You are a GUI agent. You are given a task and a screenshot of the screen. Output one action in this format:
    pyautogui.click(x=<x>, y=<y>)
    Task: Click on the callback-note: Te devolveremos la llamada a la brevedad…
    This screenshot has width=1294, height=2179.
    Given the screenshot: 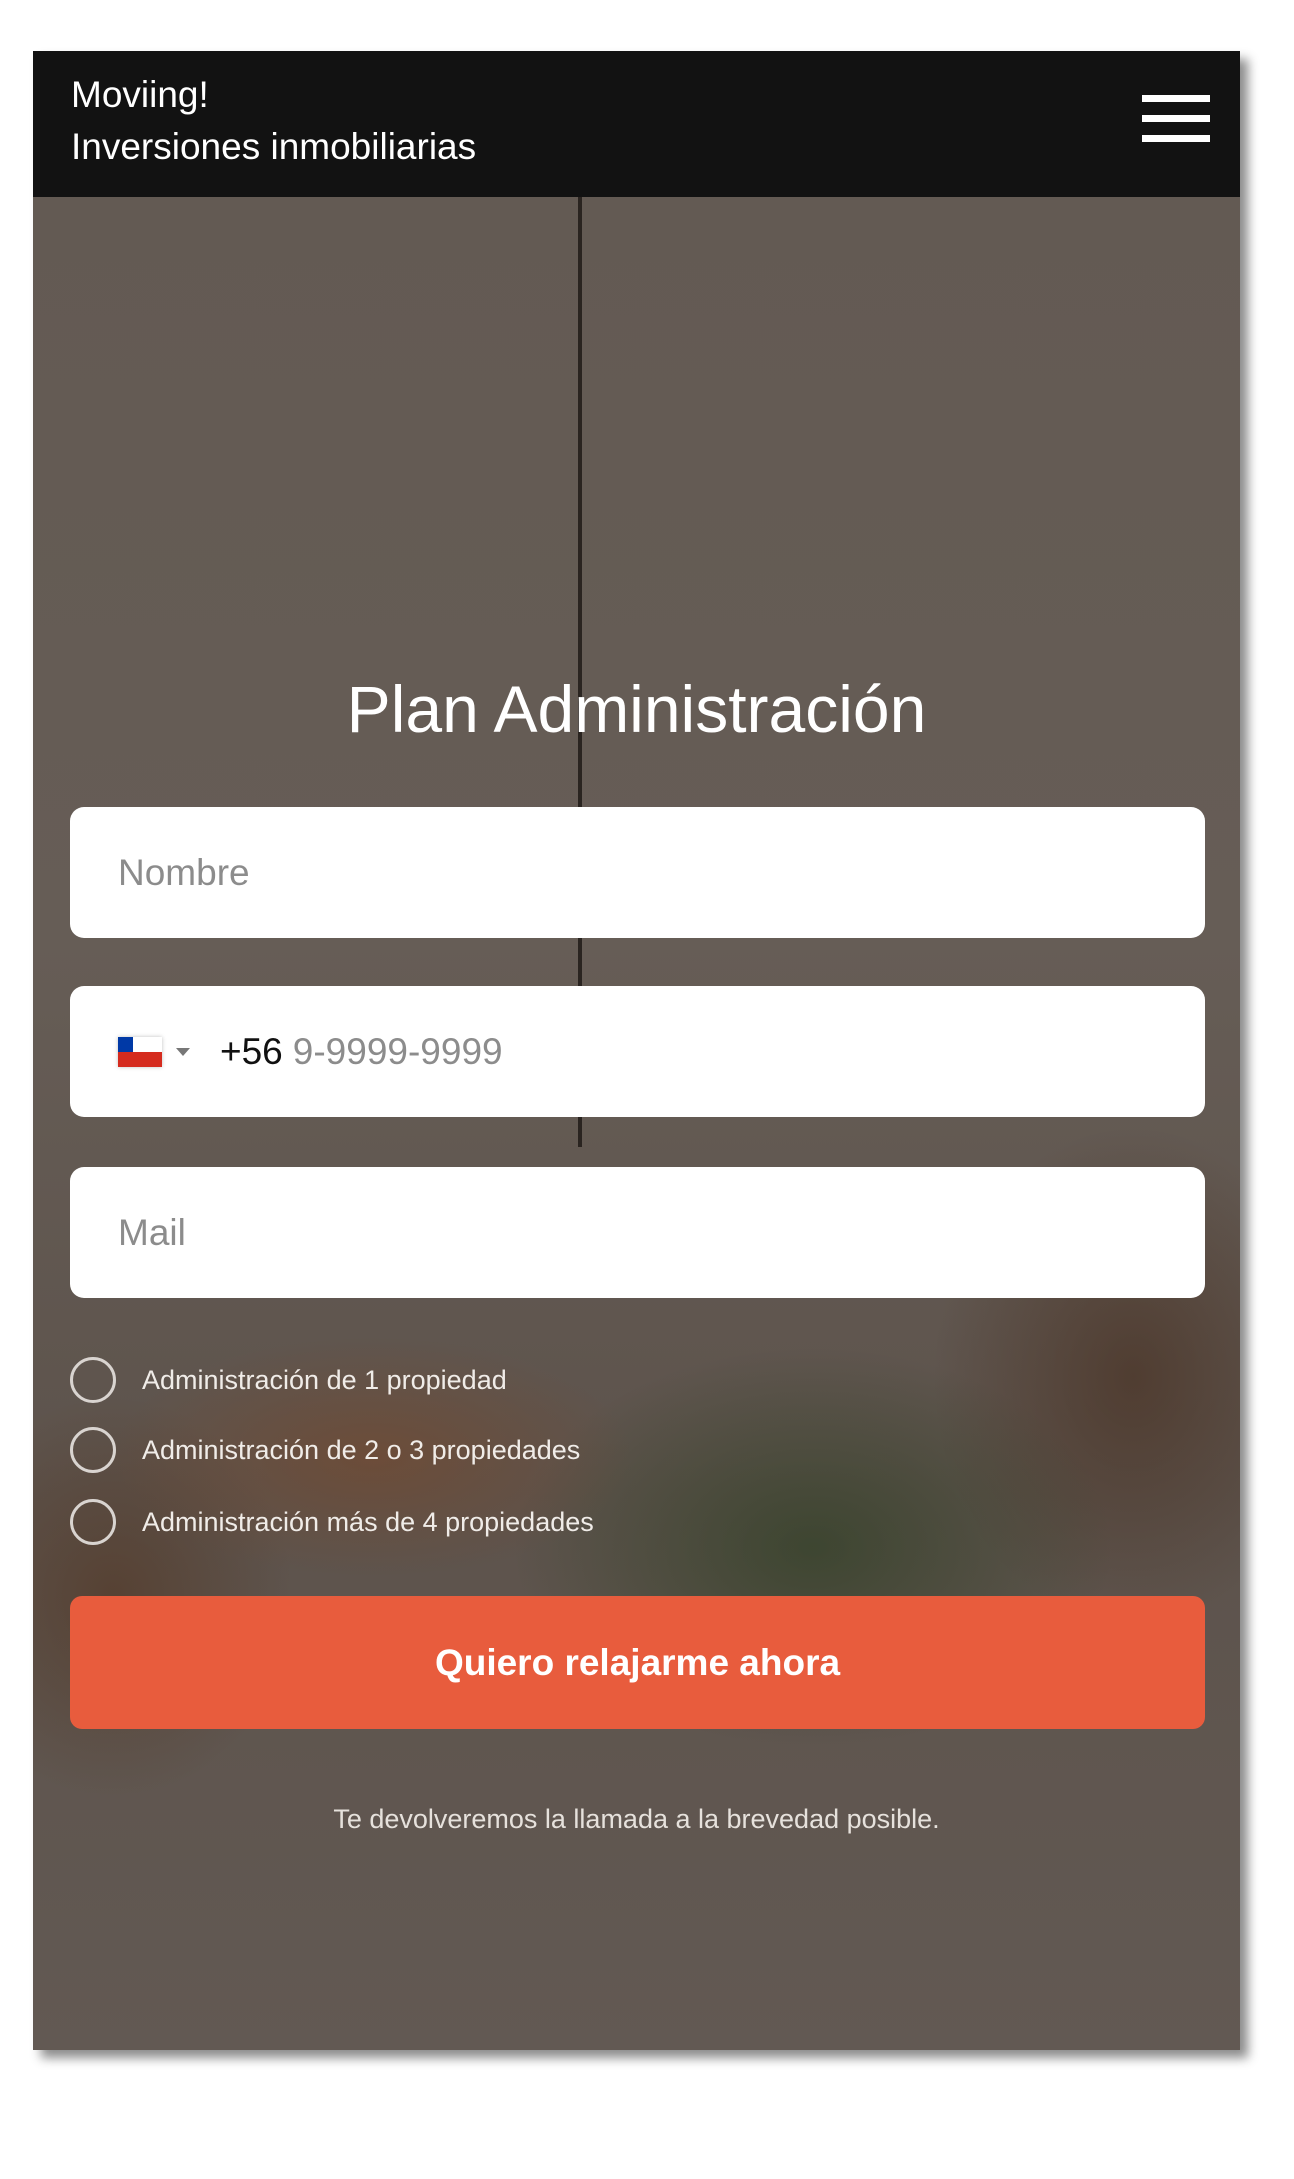 What is the action you would take?
    pyautogui.click(x=636, y=1819)
    